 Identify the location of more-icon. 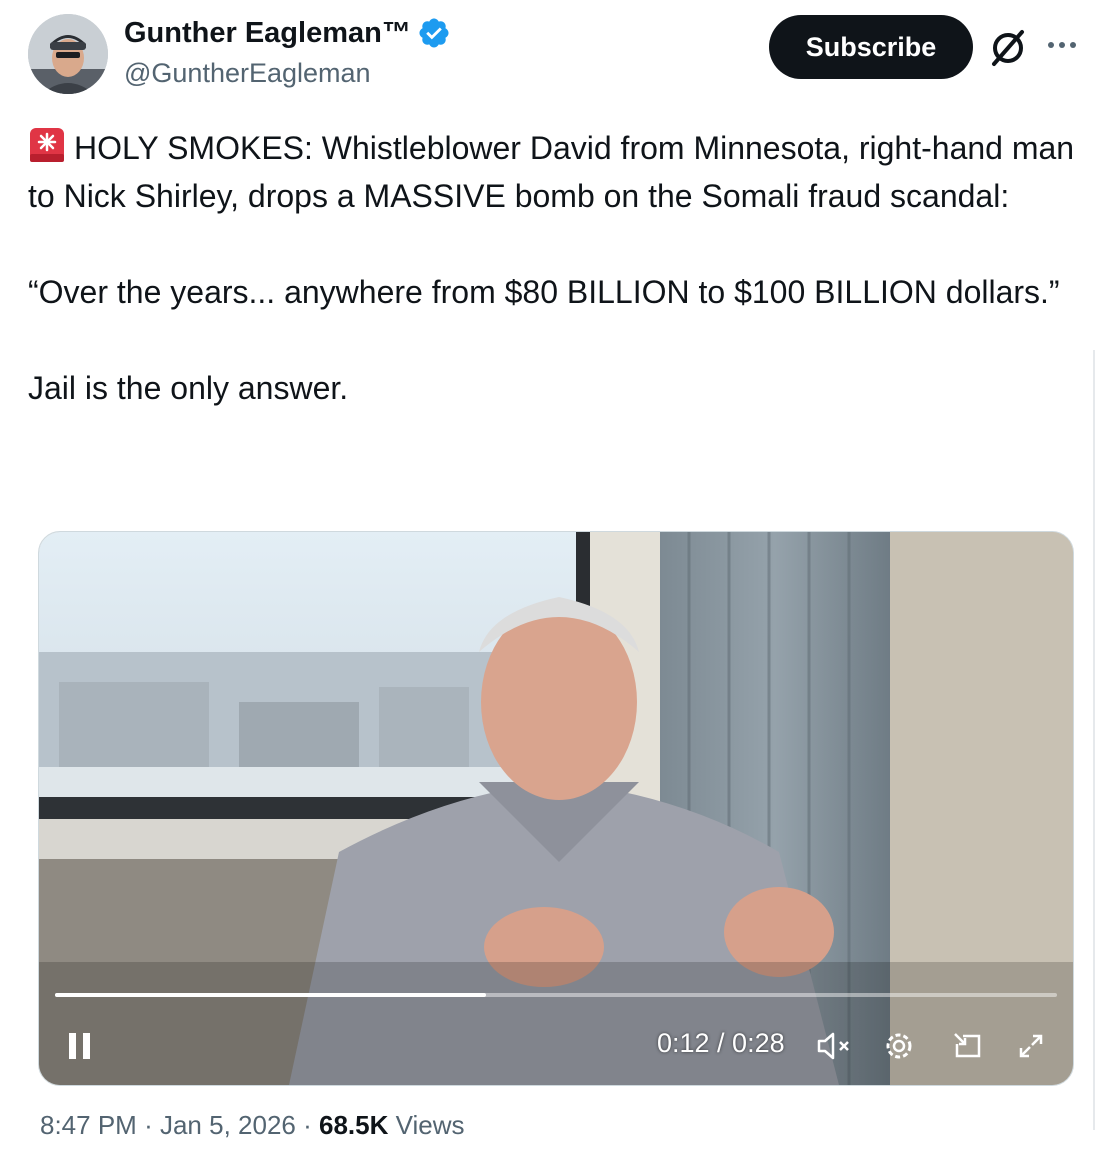
(1062, 45).